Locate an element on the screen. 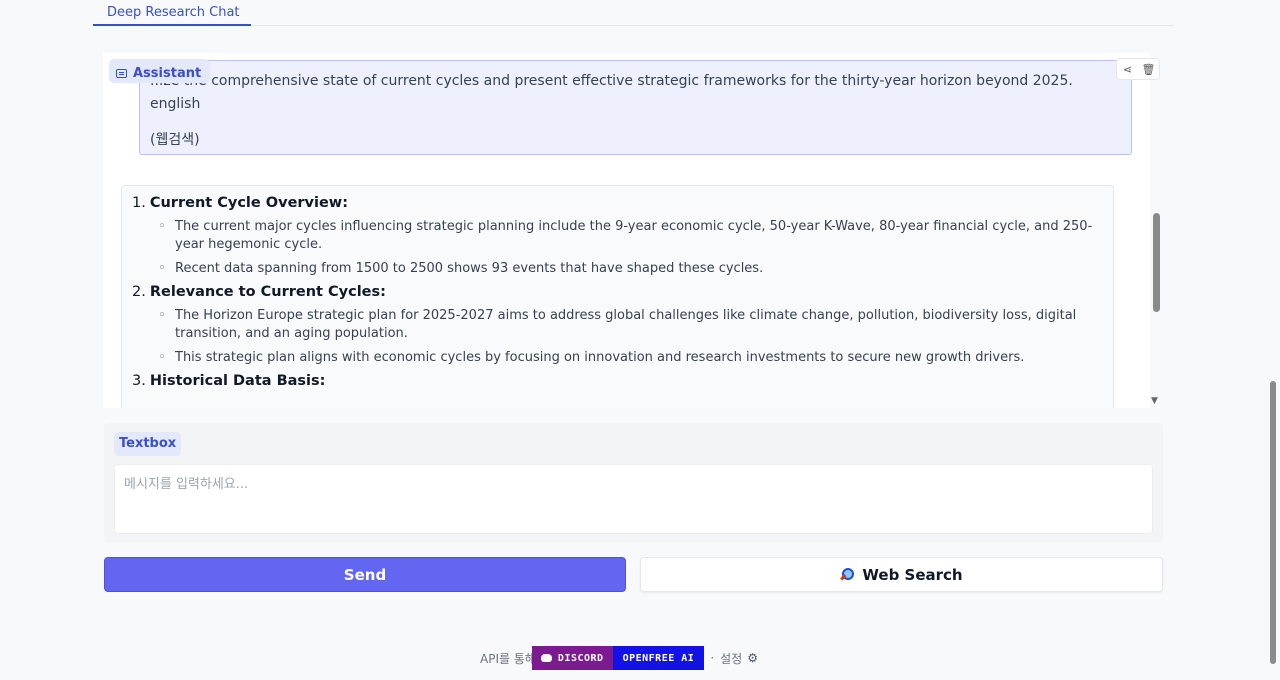  footer-api-link: API를 통해 is located at coordinates (508, 658).